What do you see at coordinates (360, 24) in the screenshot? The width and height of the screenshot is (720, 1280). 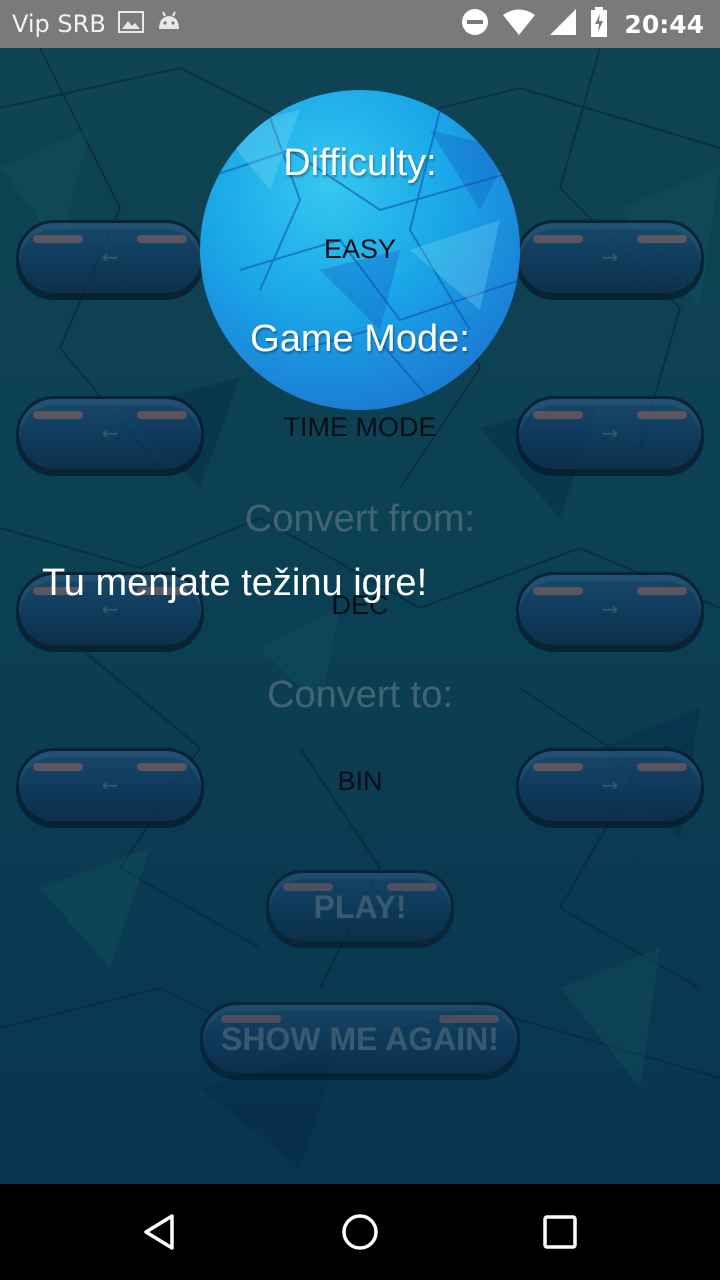 I see `status-bar: Vip SRB 20:44` at bounding box center [360, 24].